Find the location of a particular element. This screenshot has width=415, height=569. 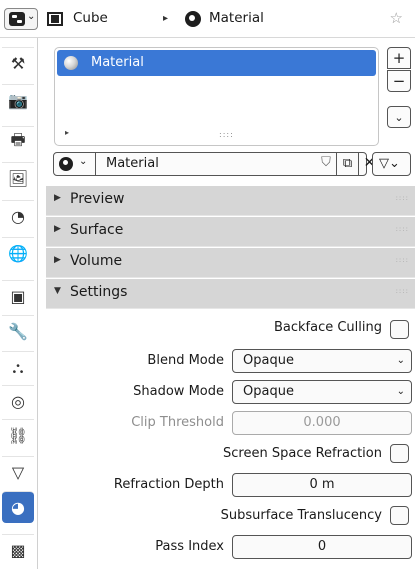

blend-mode-label: Blend Mode is located at coordinates (185, 360).